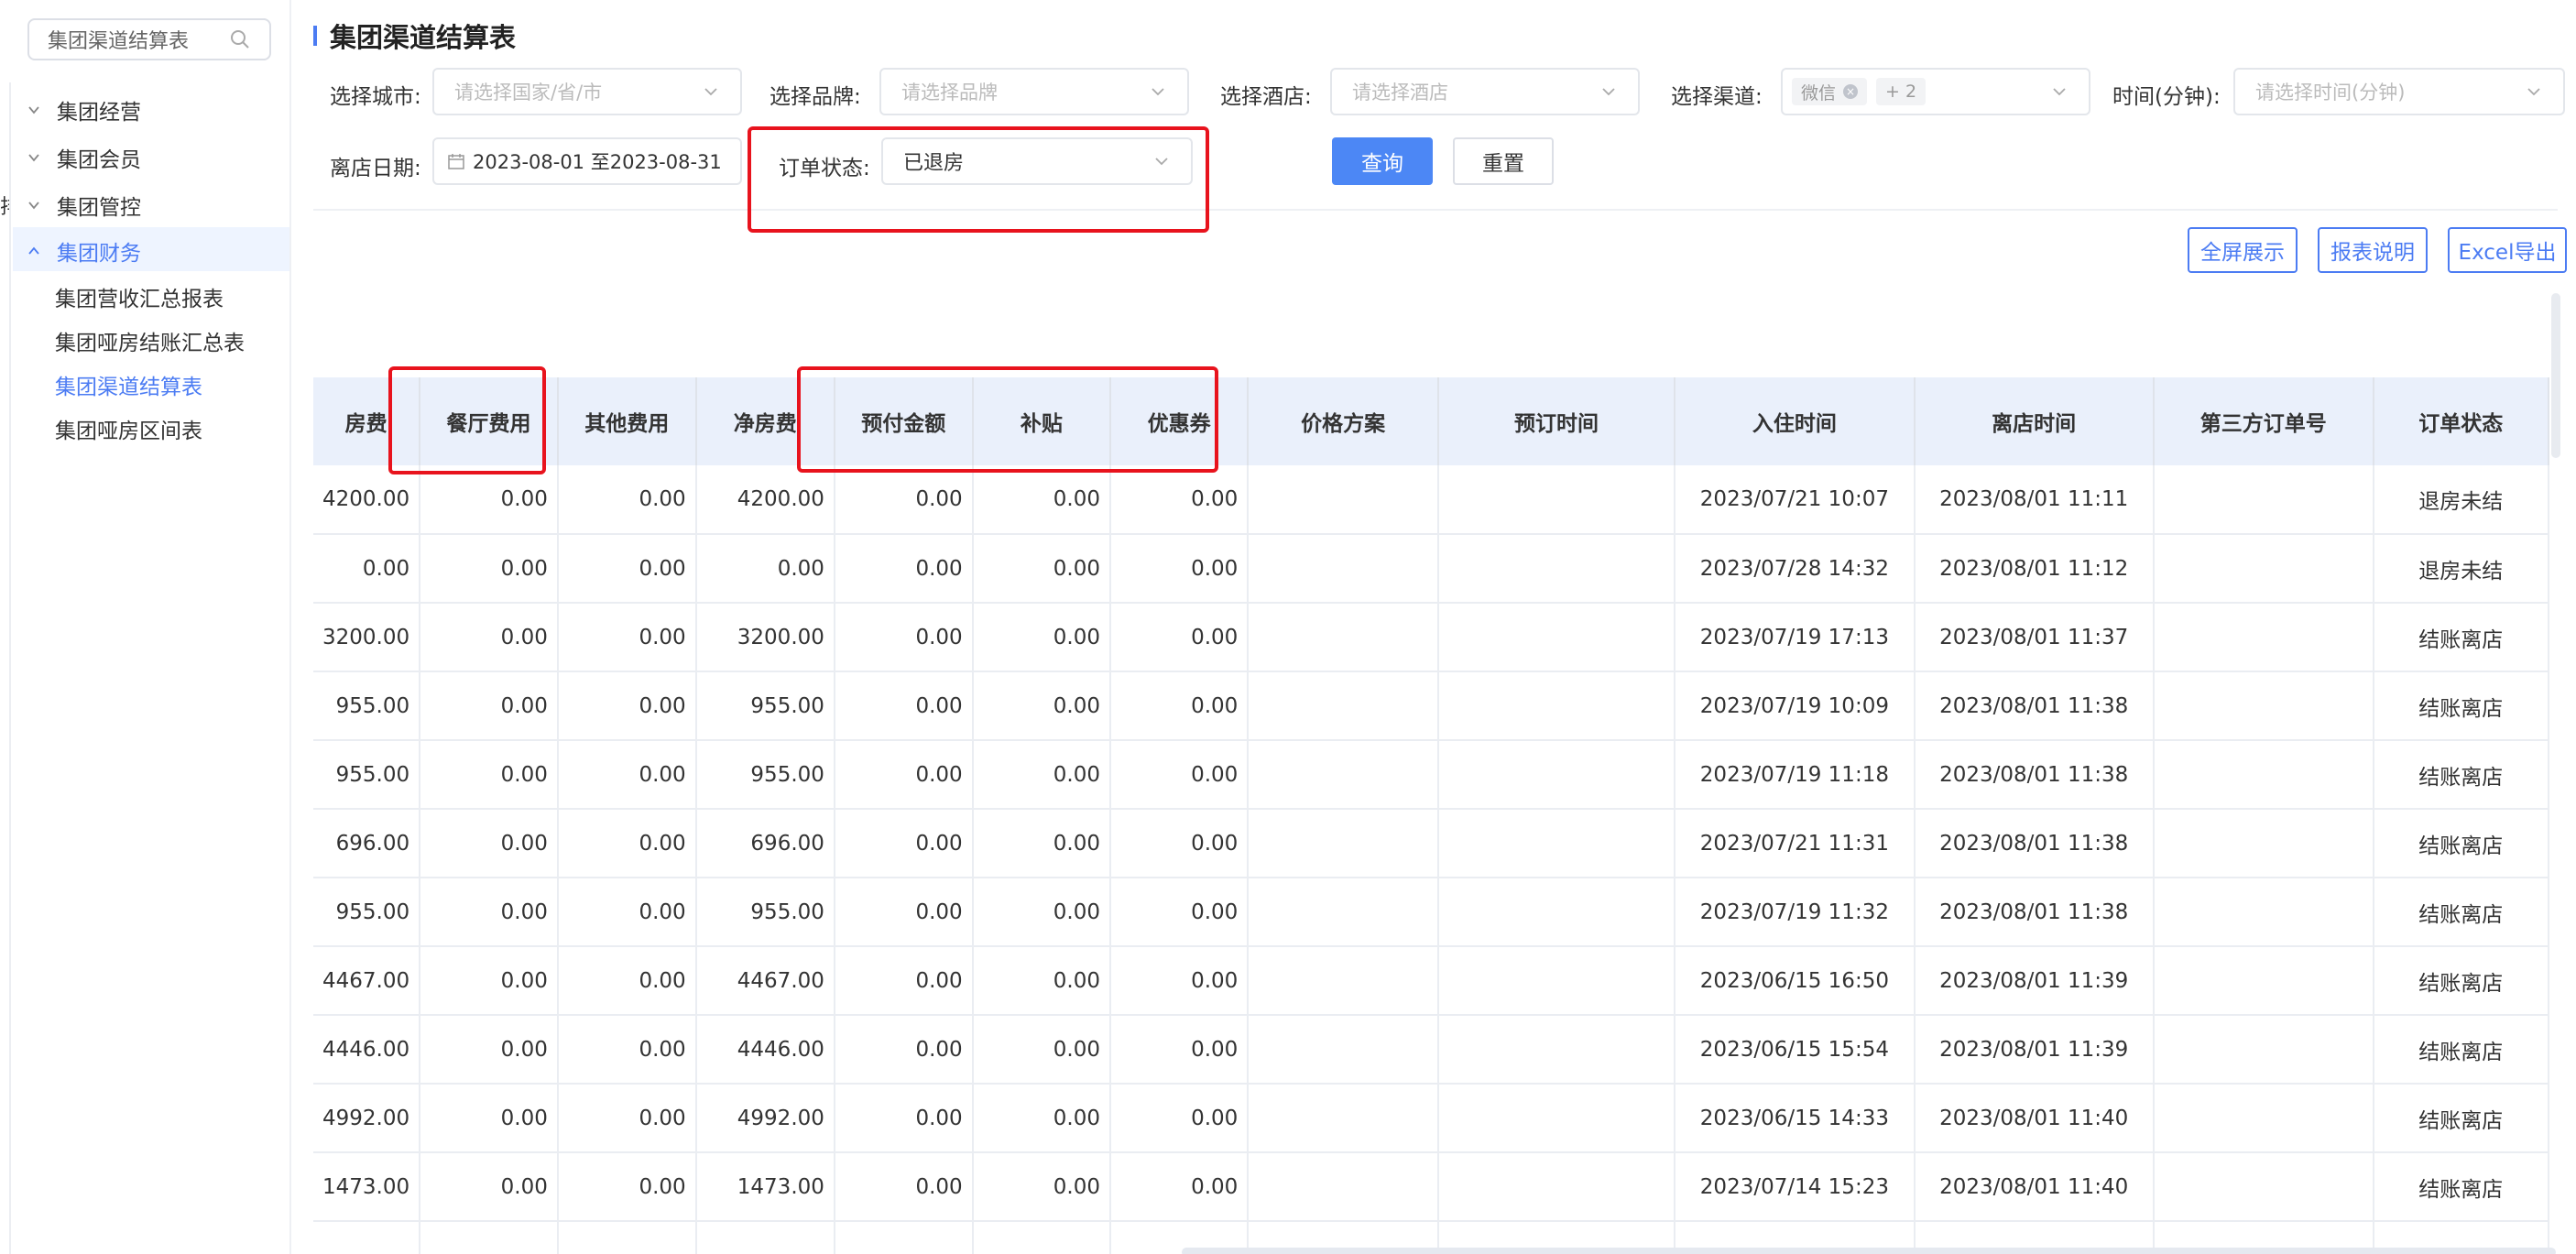  I want to click on table-cell: 2023/07/14 15:23, so click(1796, 1187).